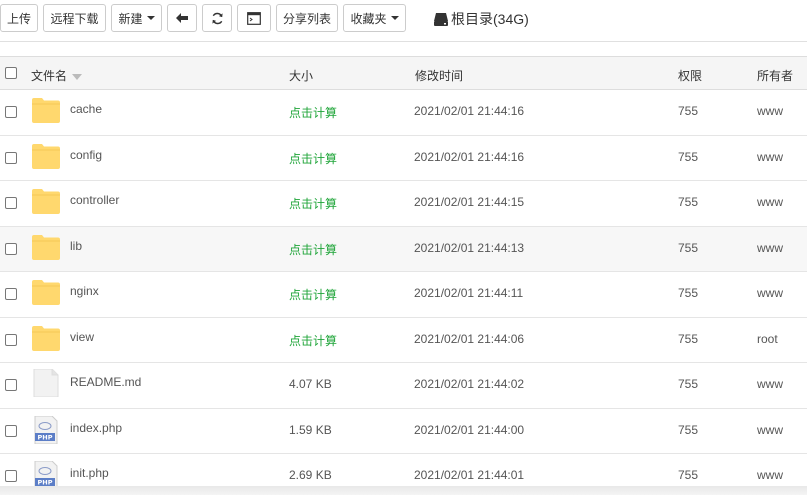 This screenshot has height=495, width=807. What do you see at coordinates (307, 18) in the screenshot?
I see `share-list-button: 分享列表` at bounding box center [307, 18].